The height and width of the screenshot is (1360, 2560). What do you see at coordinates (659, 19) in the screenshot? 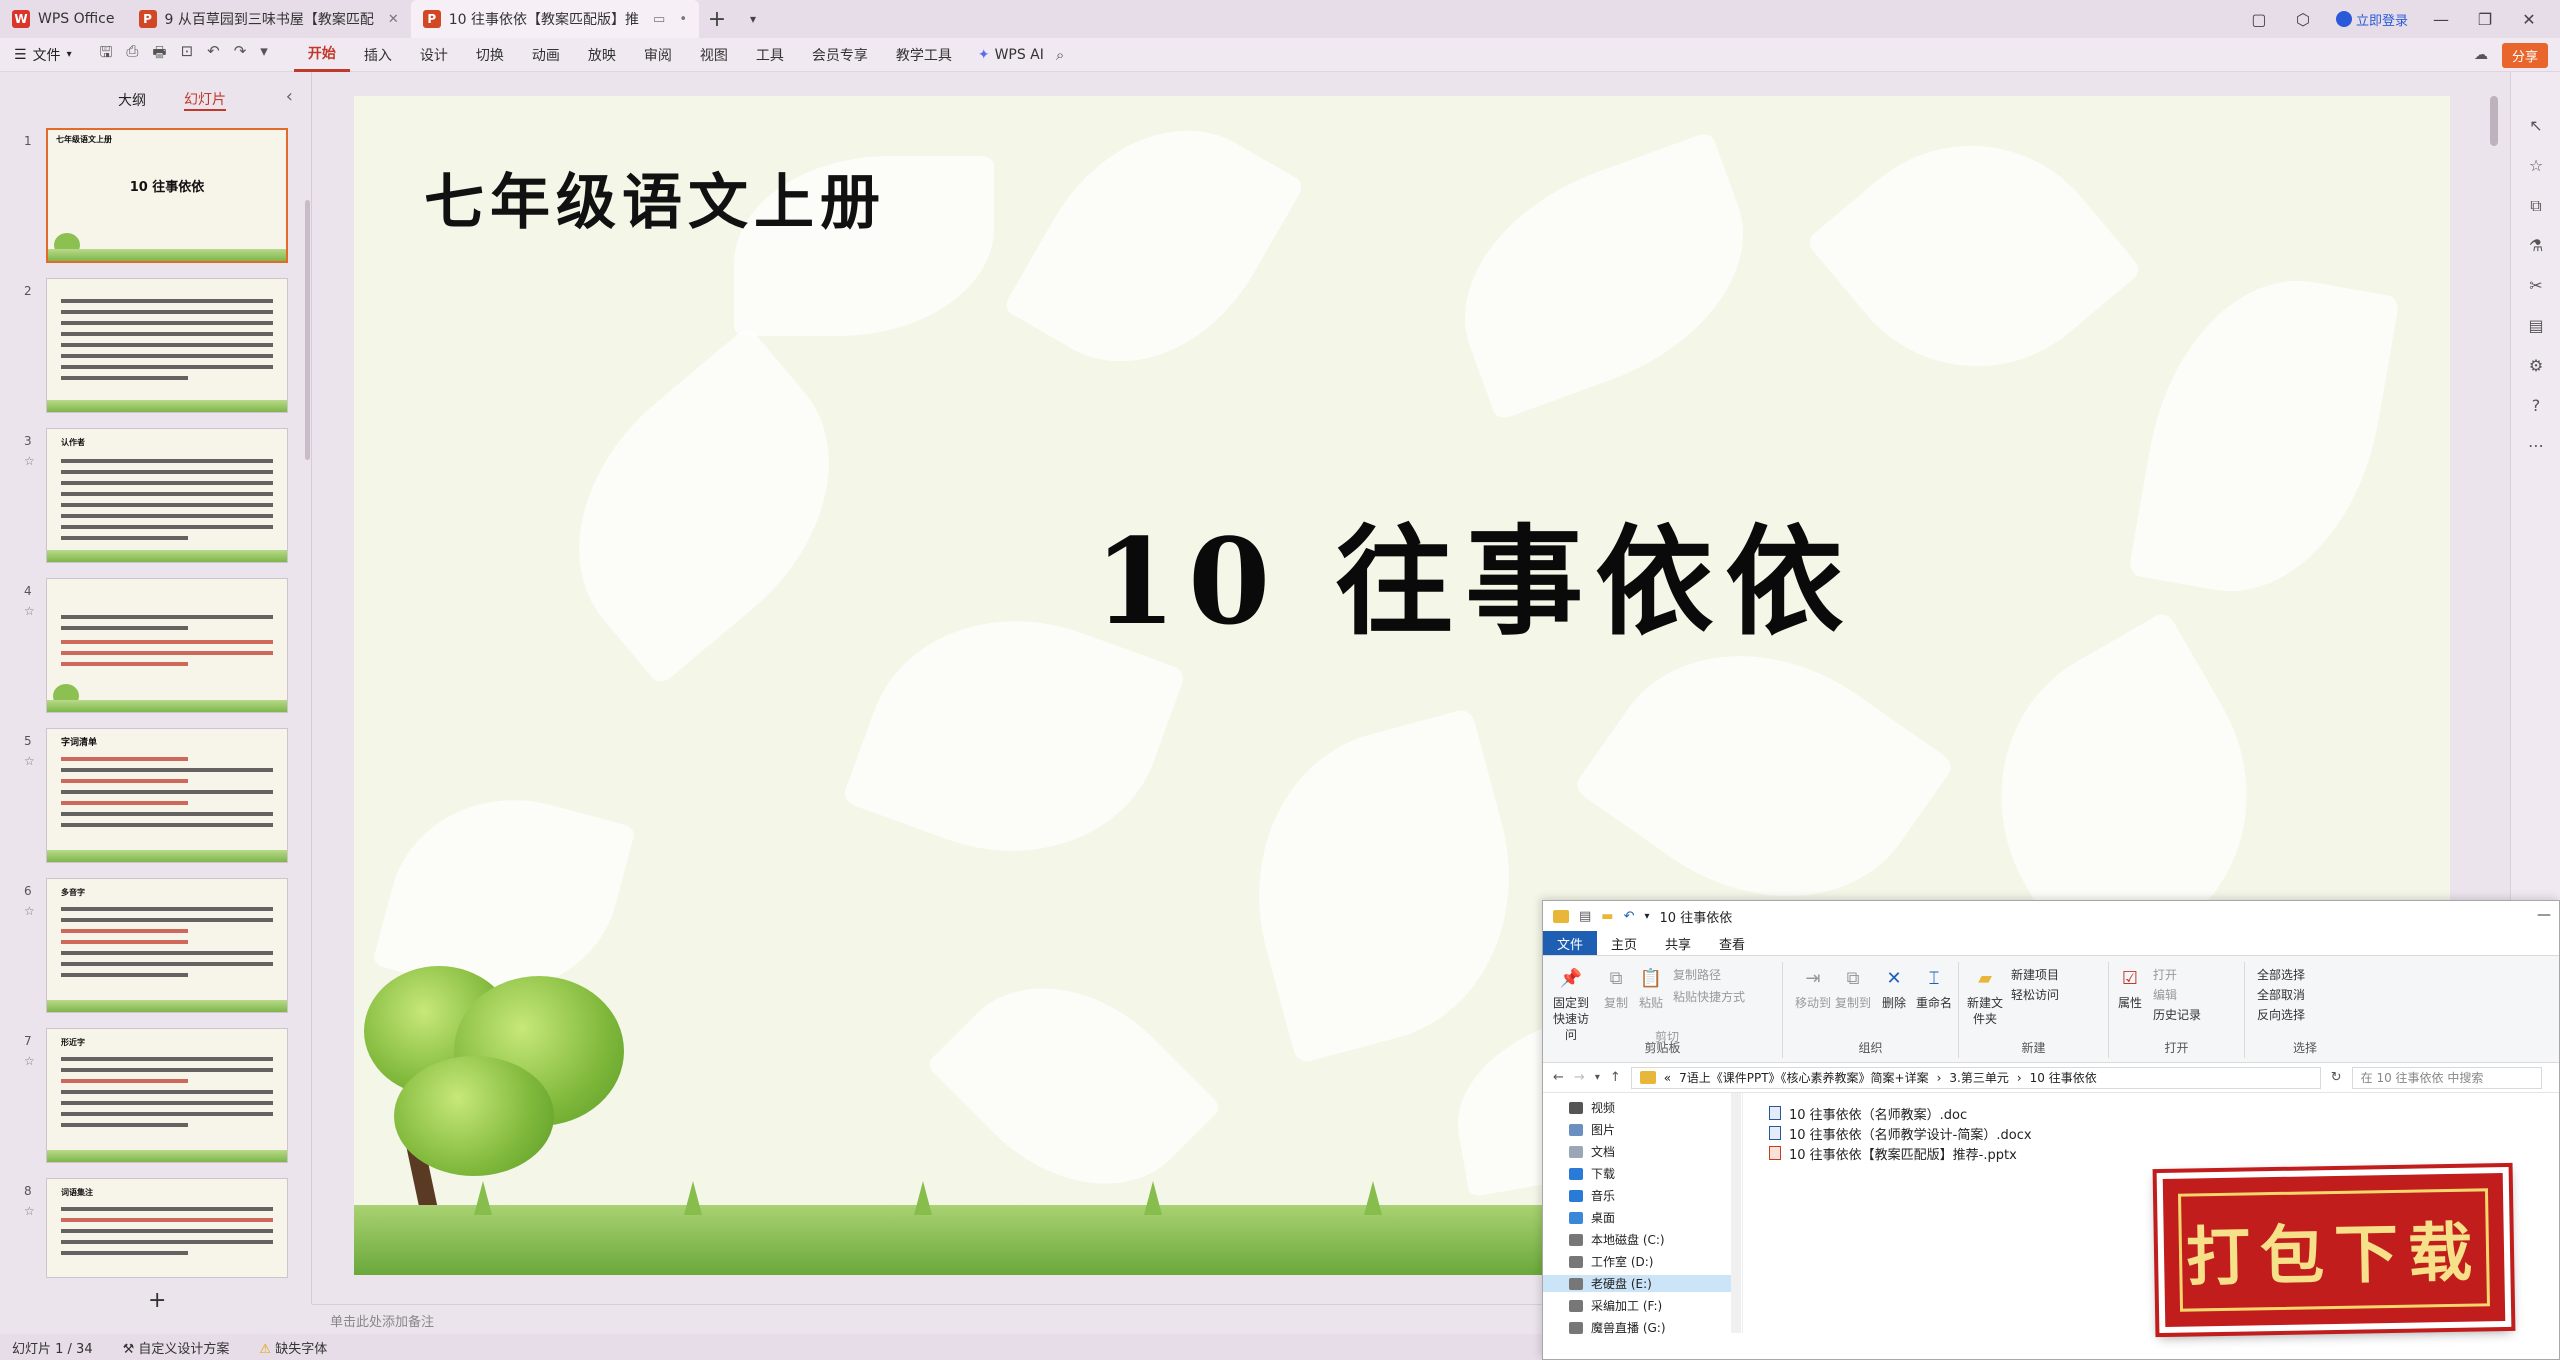
I see `monitor-icon: ▭` at bounding box center [659, 19].